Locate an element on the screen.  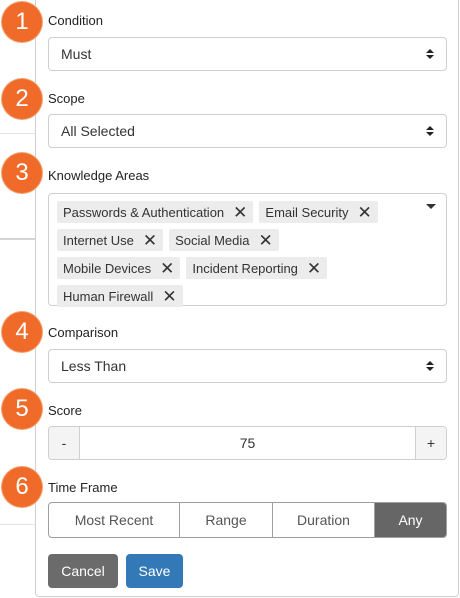
time-frame-label: Time Frame is located at coordinates (83, 487).